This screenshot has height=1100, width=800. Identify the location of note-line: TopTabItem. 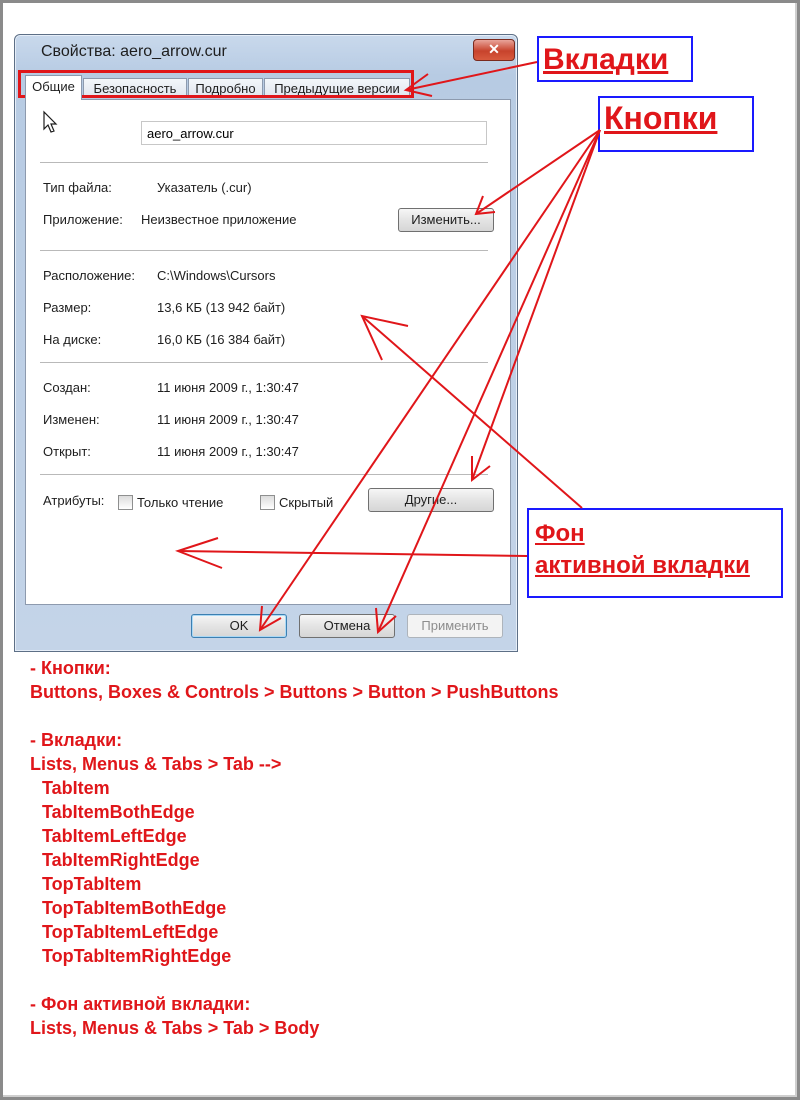
(92, 884).